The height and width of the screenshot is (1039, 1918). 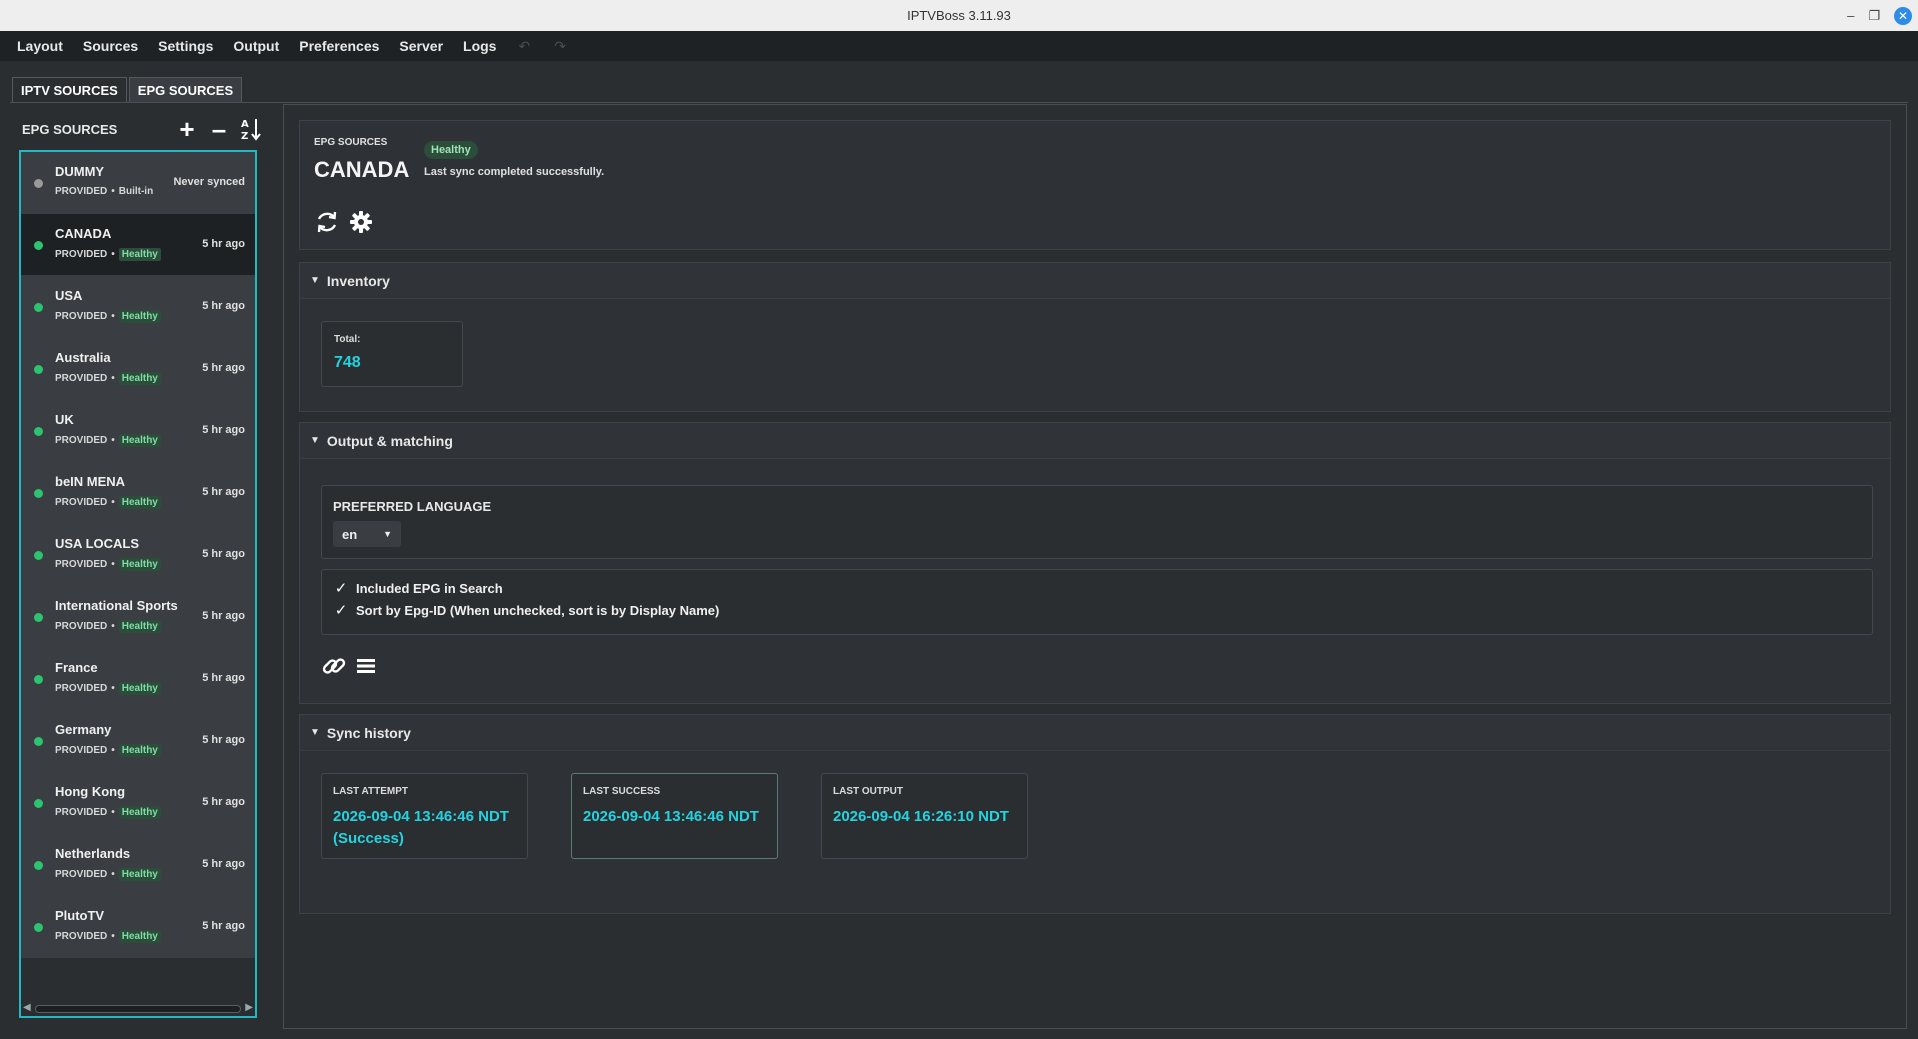 I want to click on status-message: Last sync completed successfully., so click(x=514, y=172).